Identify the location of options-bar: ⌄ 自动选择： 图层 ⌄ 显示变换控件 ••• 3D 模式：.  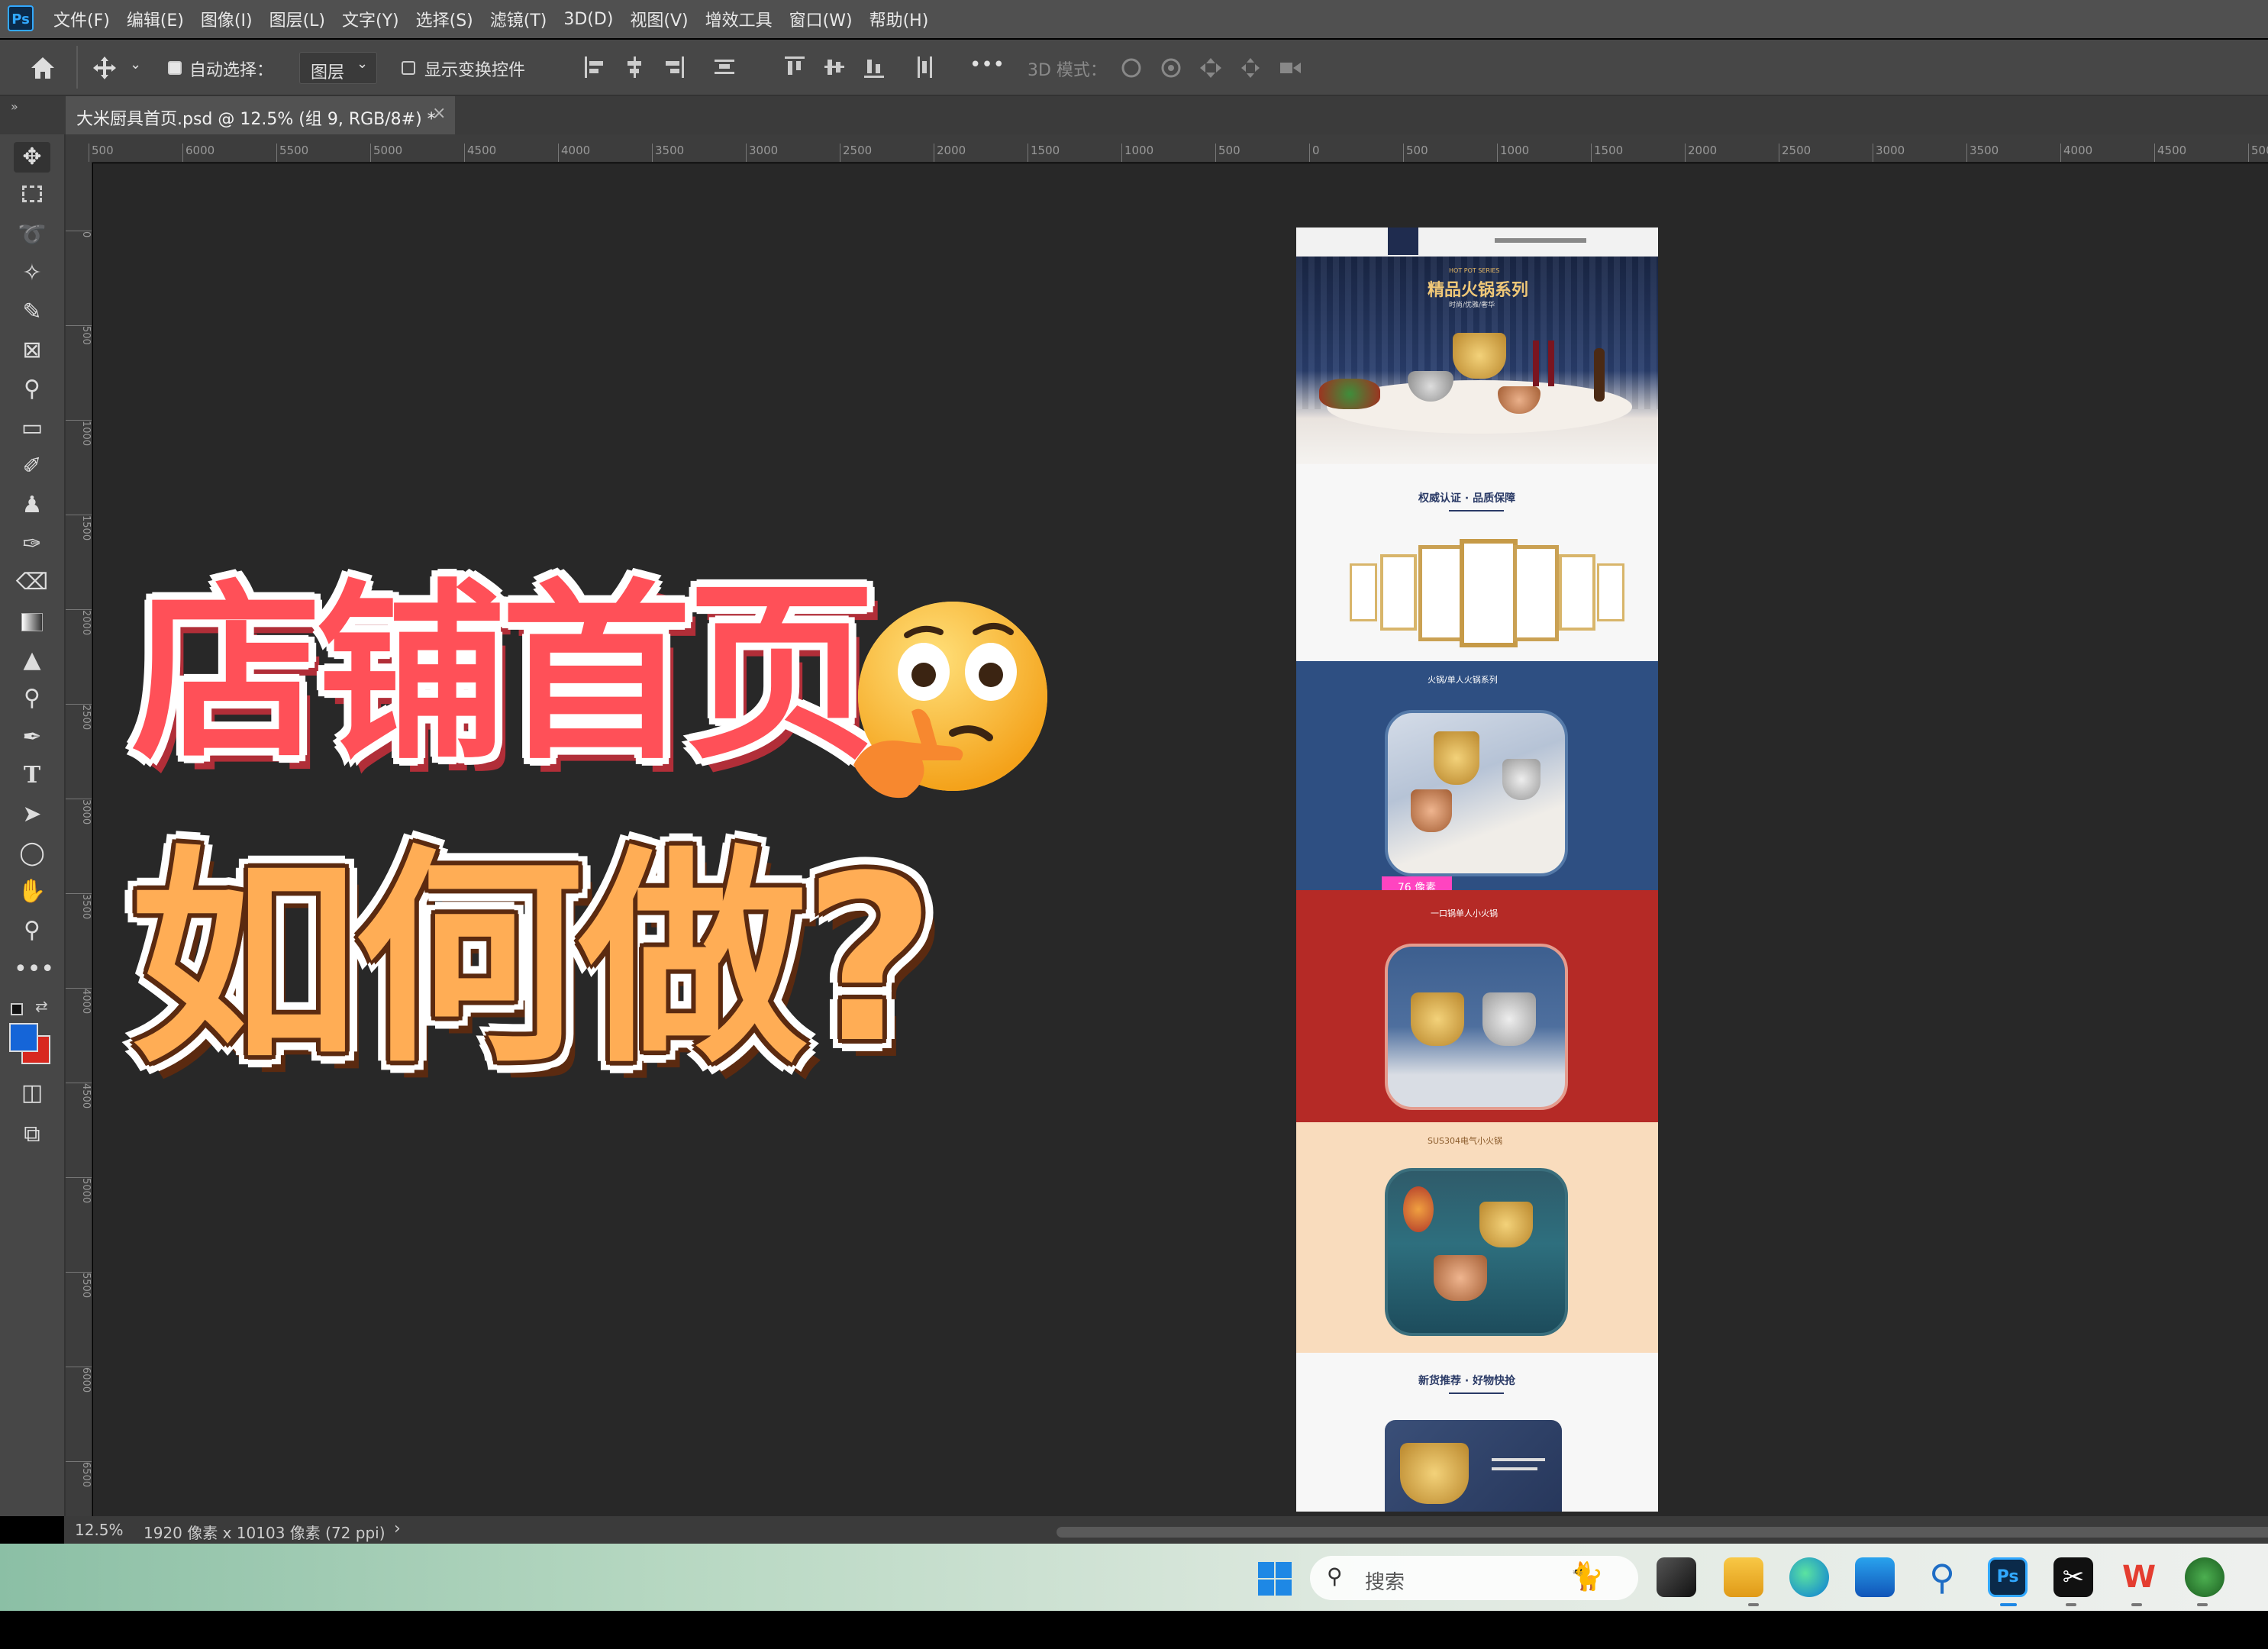
(1134, 68).